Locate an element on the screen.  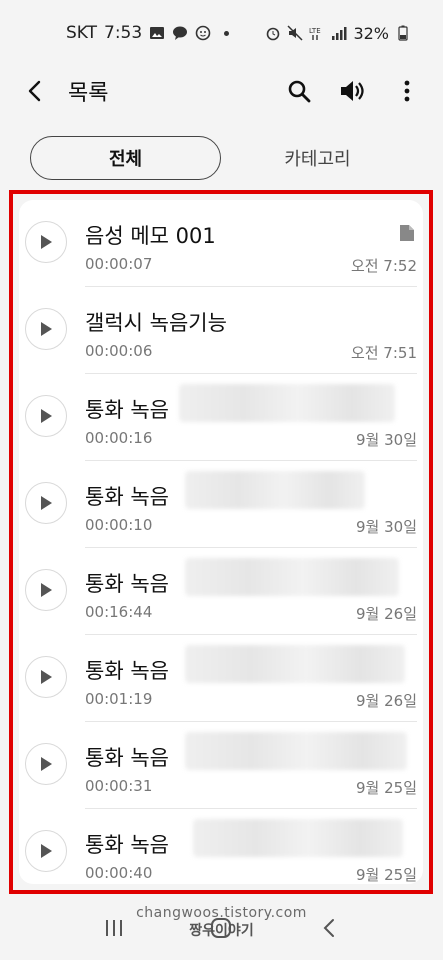
recording-duration: 00:00:16 is located at coordinates (119, 438).